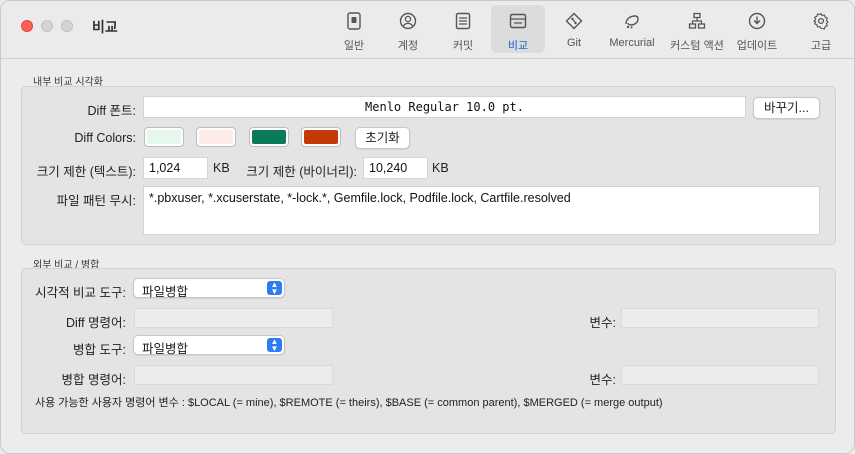  What do you see at coordinates (757, 21) in the screenshot?
I see `update-icon` at bounding box center [757, 21].